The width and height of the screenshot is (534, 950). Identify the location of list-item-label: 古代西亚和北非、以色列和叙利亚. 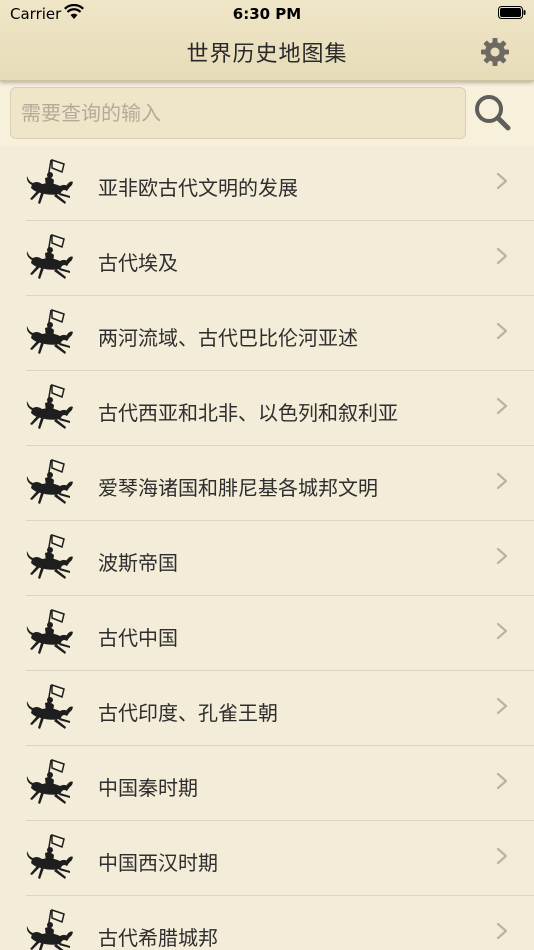
(248, 413).